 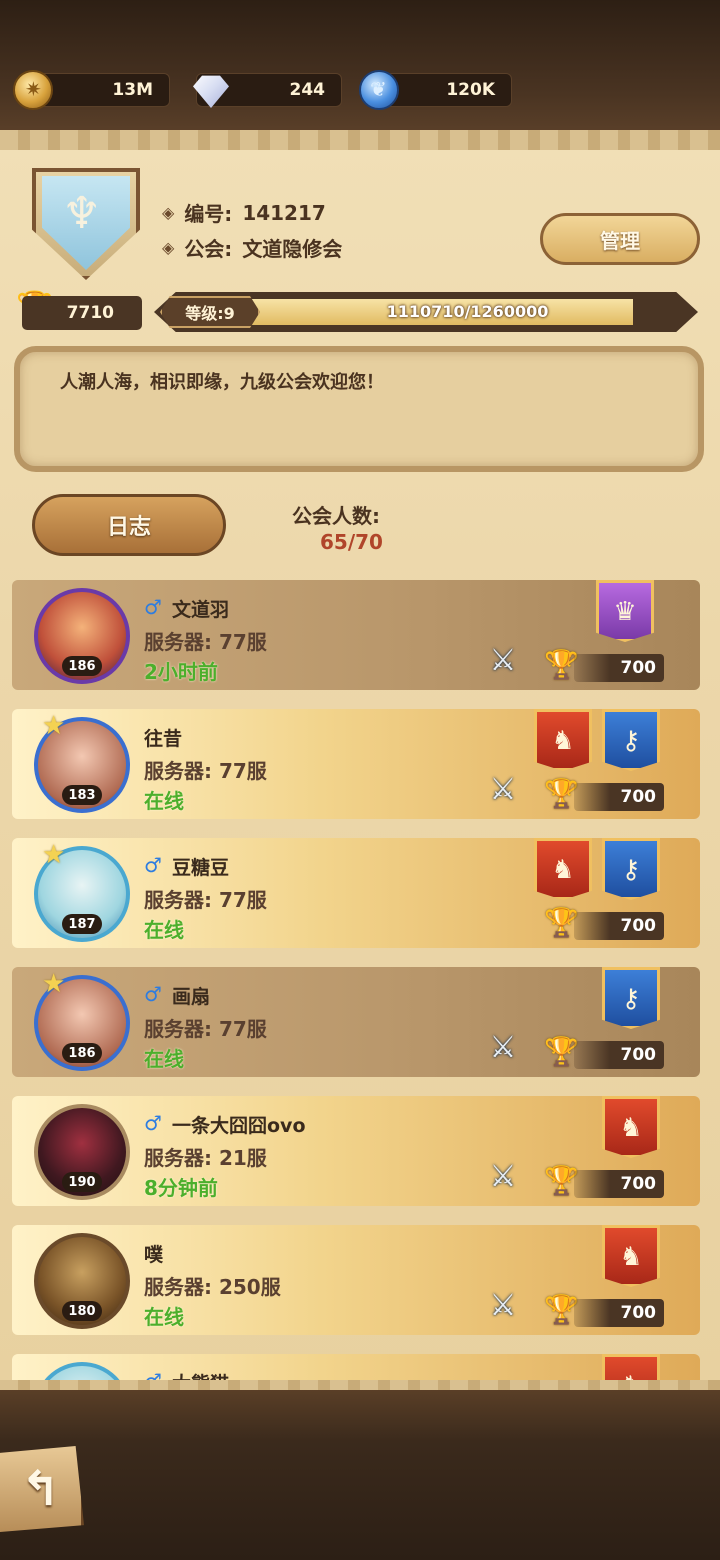 I want to click on blue-rune-icon, so click(x=379, y=90).